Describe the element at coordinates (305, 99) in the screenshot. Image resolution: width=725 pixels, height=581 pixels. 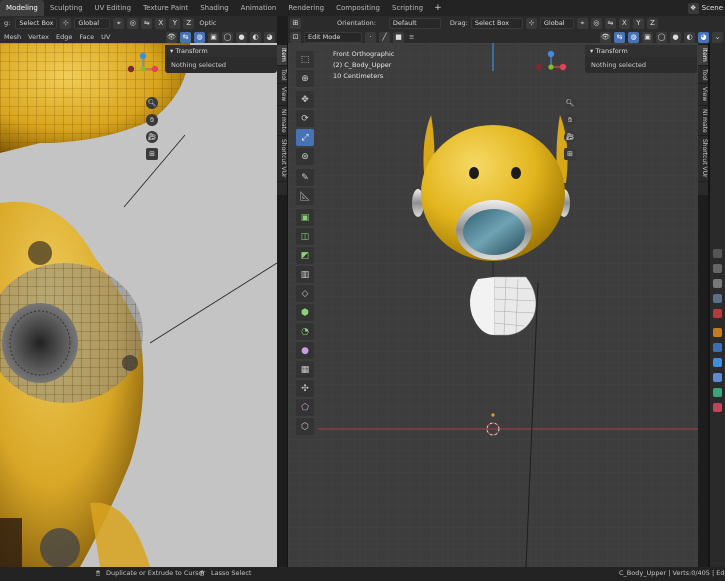
I see `move-tool-icon: ✥` at that location.